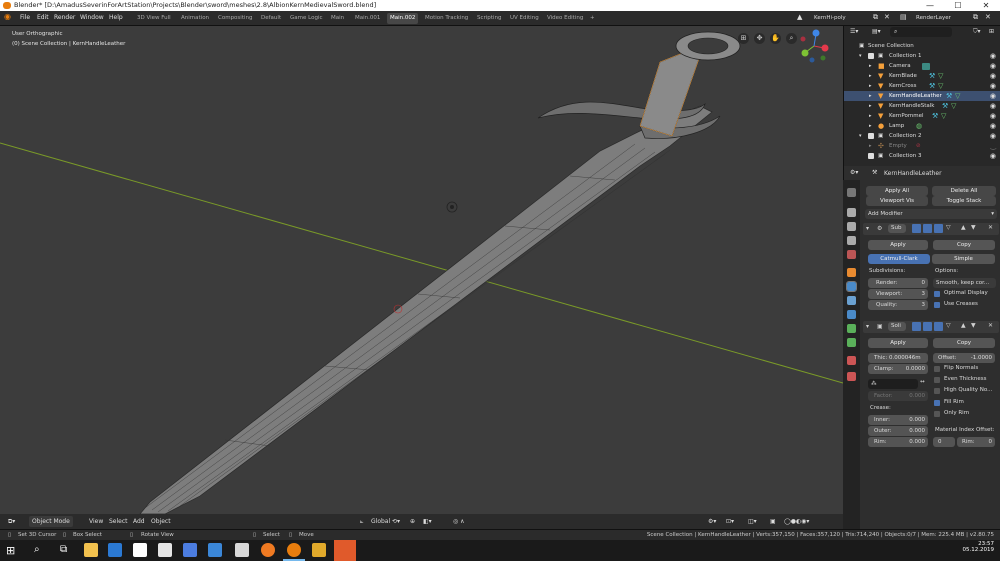 Image resolution: width=1000 pixels, height=561 pixels. What do you see at coordinates (898, 396) in the screenshot?
I see `factor-field: Factor: 0.000` at bounding box center [898, 396].